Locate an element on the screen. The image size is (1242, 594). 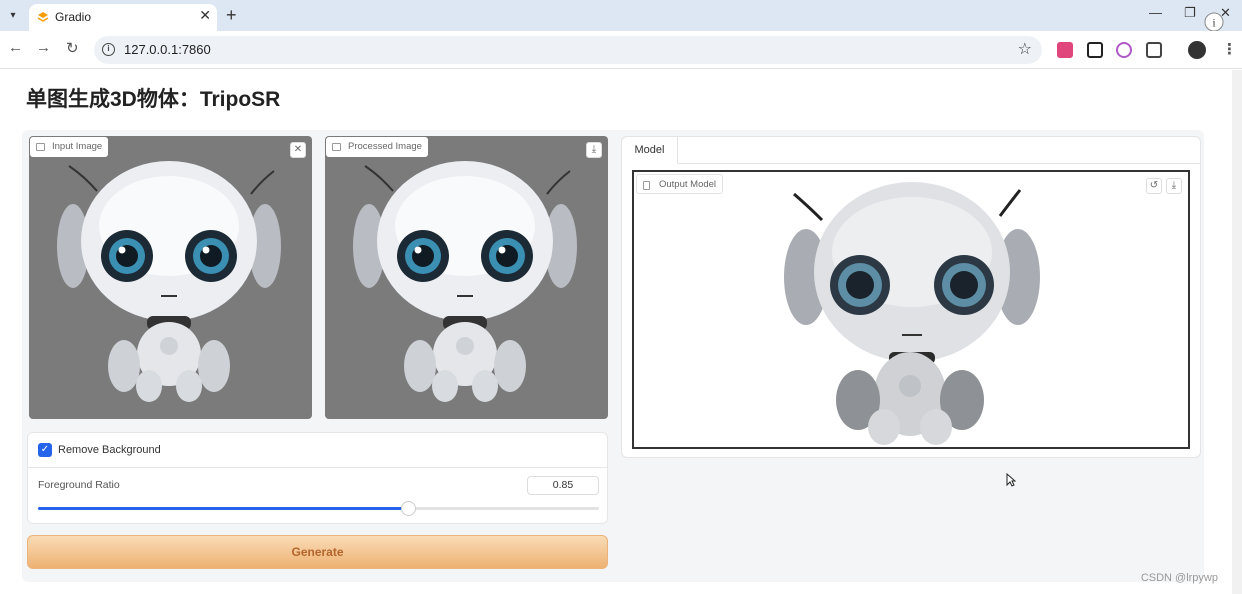
robot-input-image is located at coordinates (169, 281).